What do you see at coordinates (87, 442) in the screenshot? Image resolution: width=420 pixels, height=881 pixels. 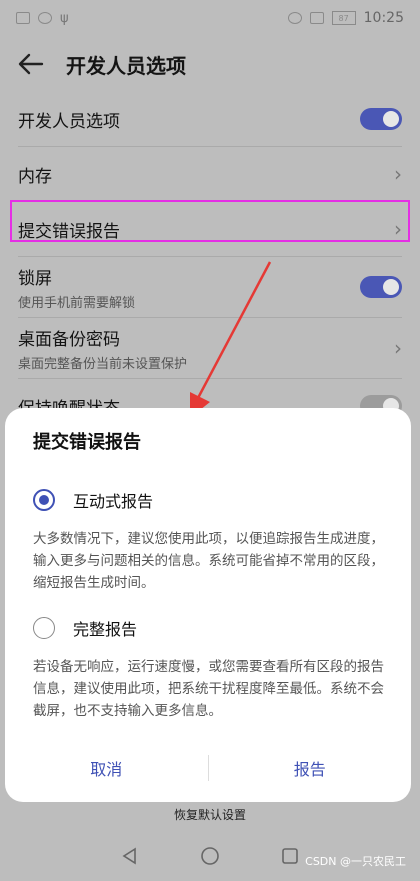 I see `dialog-title: 提交错误报告` at bounding box center [87, 442].